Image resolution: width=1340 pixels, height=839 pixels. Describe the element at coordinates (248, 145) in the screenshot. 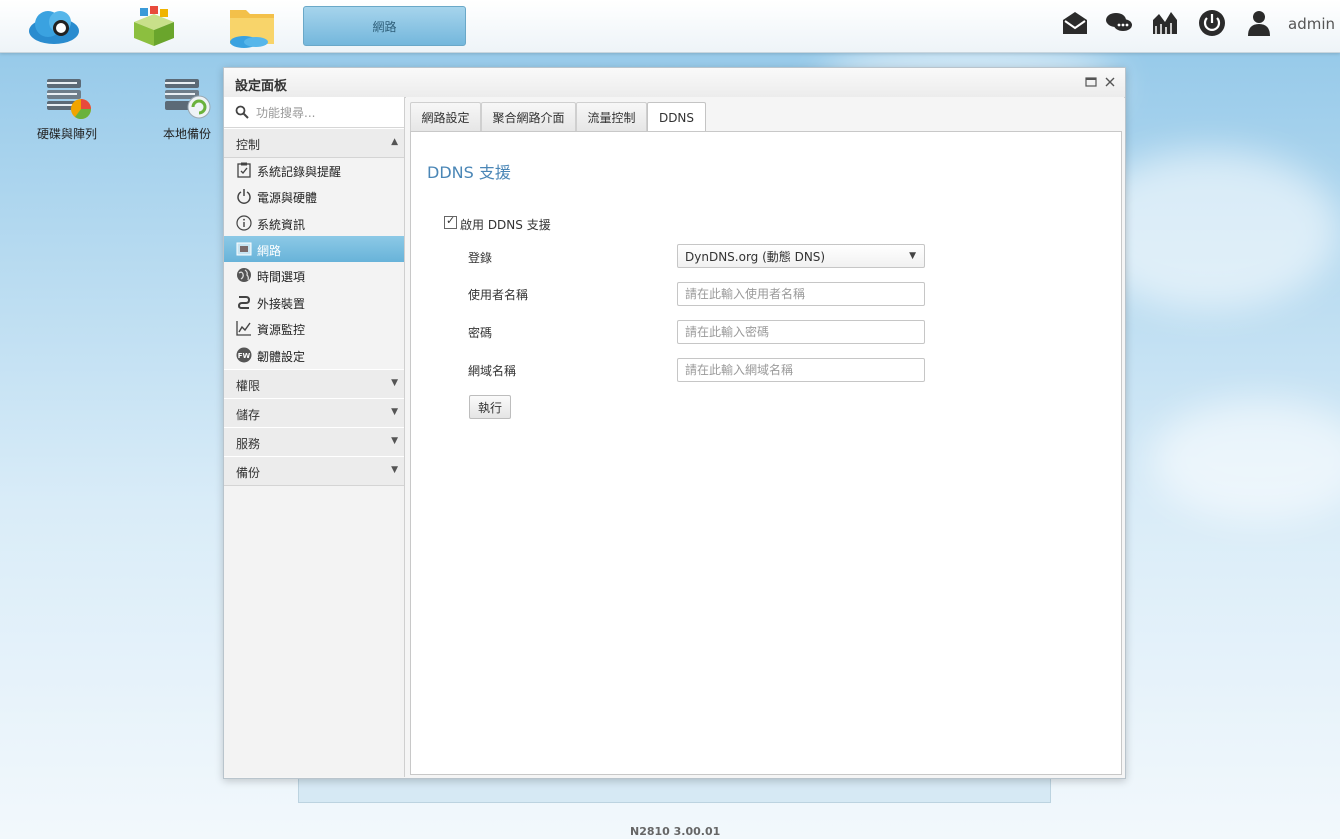

I see `section-label: 控制` at that location.